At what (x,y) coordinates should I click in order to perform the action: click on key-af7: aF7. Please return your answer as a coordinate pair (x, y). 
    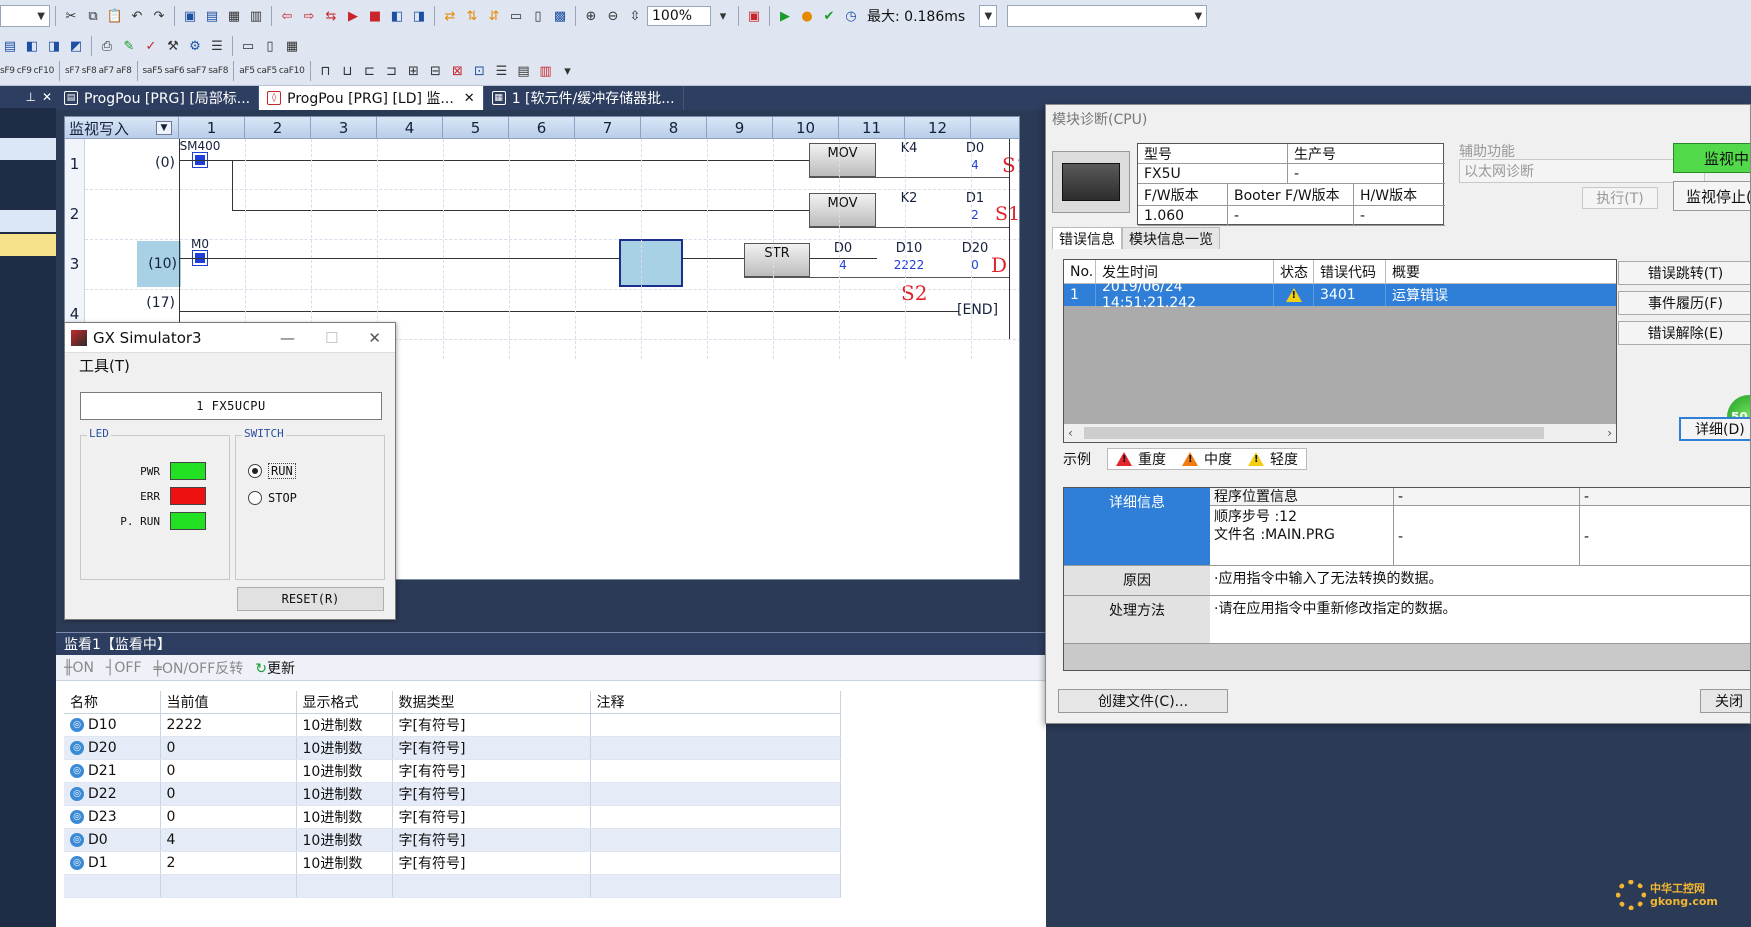
    Looking at the image, I should click on (106, 71).